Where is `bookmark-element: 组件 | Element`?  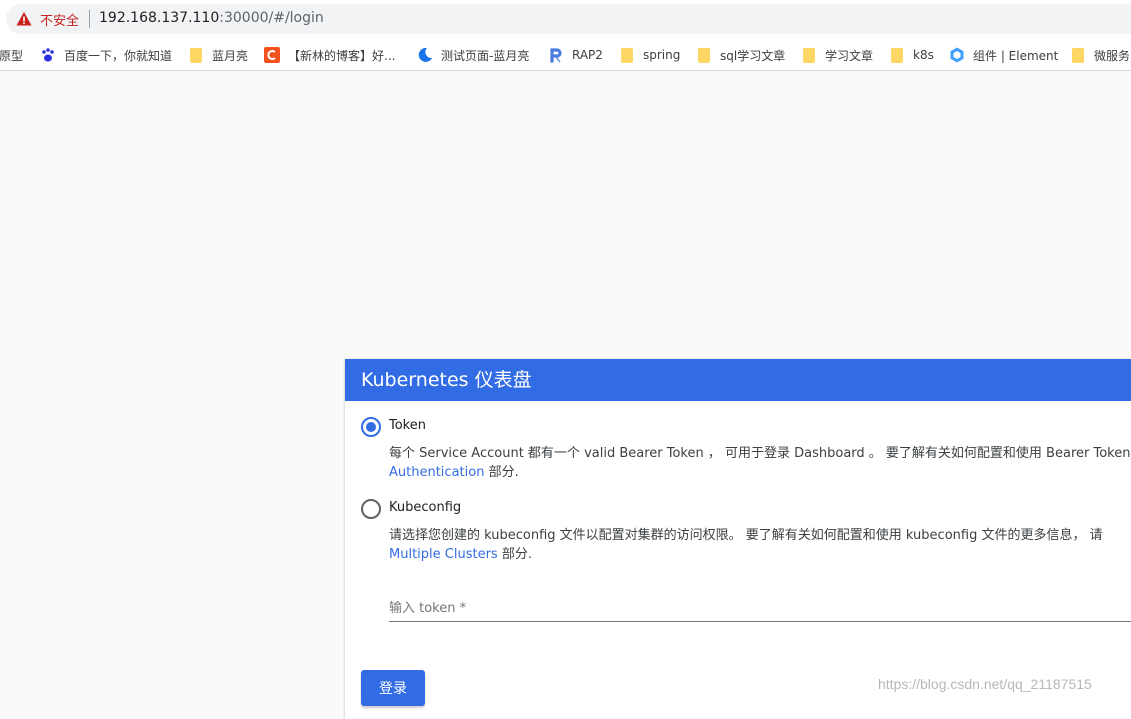
bookmark-element: 组件 | Element is located at coordinates (1003, 55).